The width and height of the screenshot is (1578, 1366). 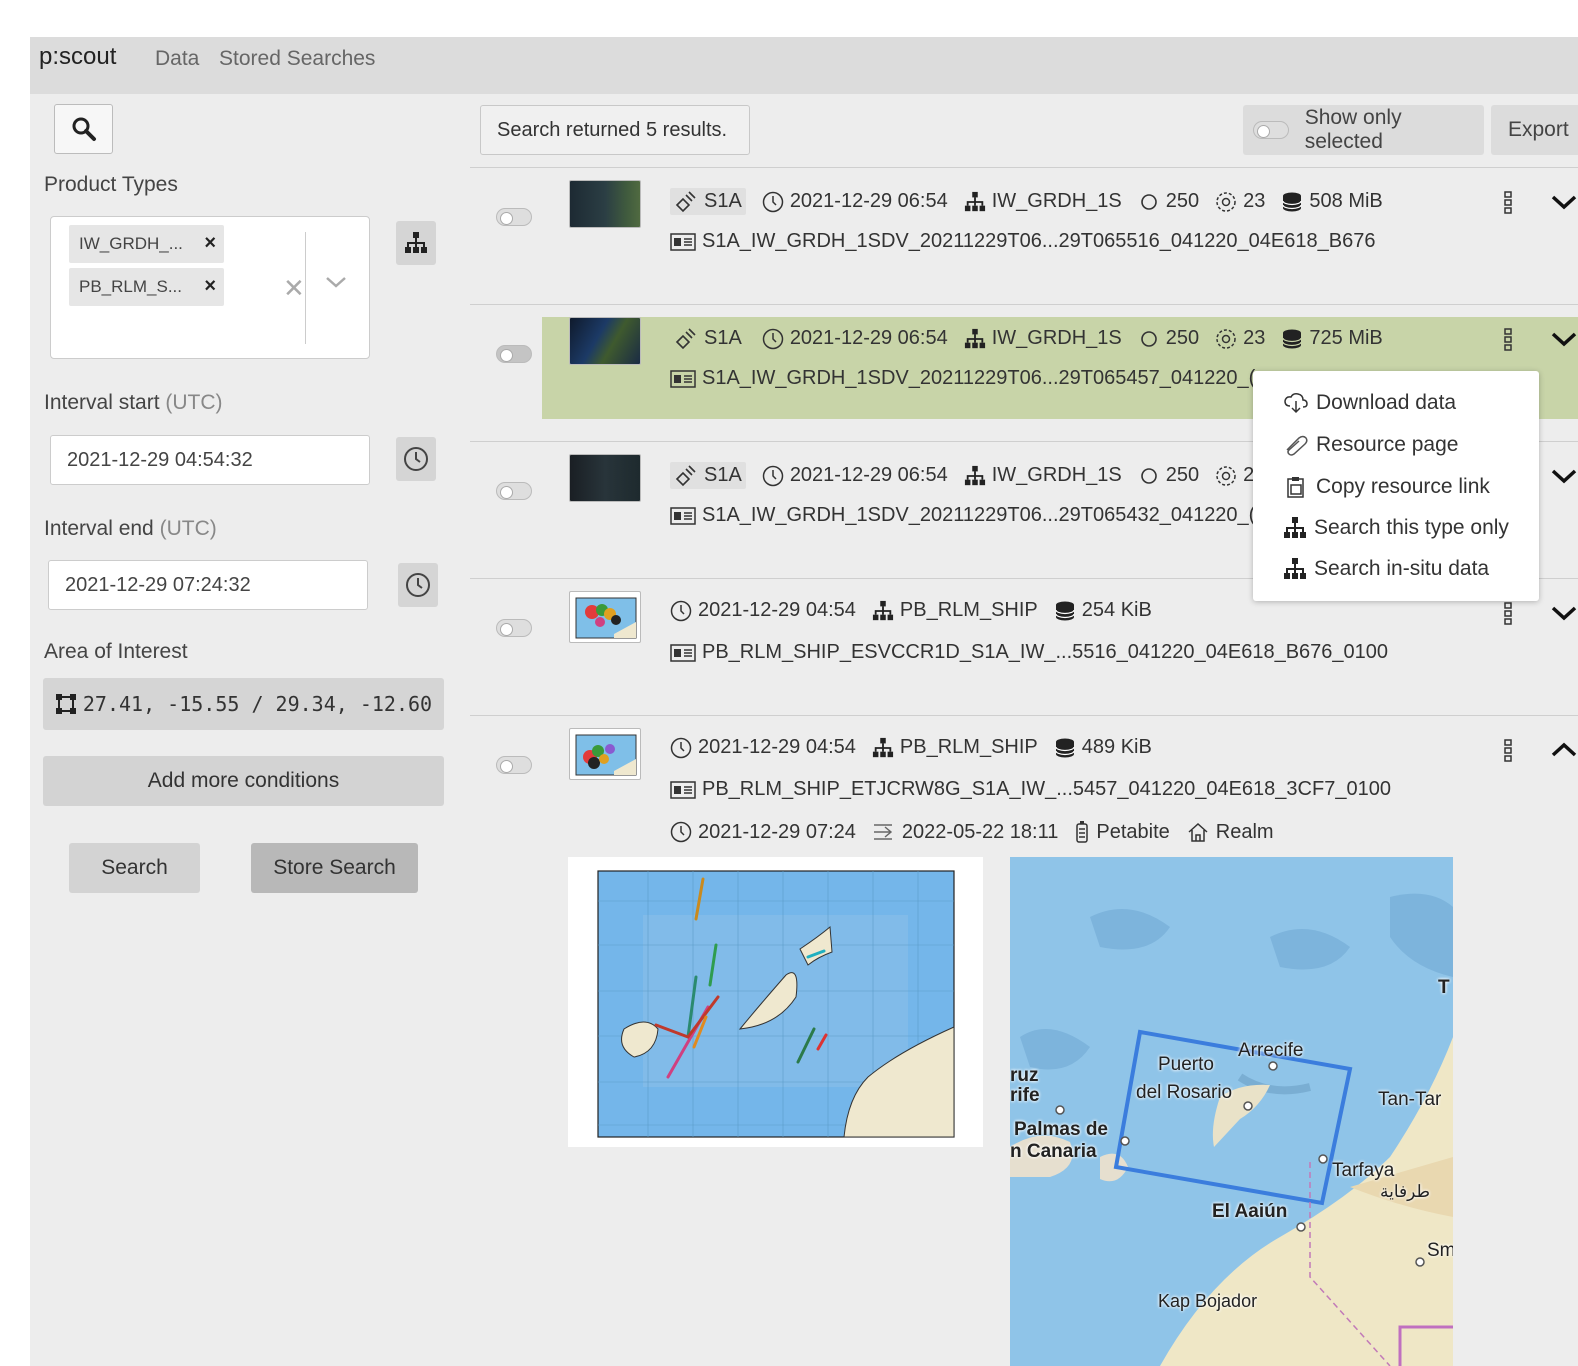 What do you see at coordinates (1534, 130) in the screenshot?
I see `export-button: Export` at bounding box center [1534, 130].